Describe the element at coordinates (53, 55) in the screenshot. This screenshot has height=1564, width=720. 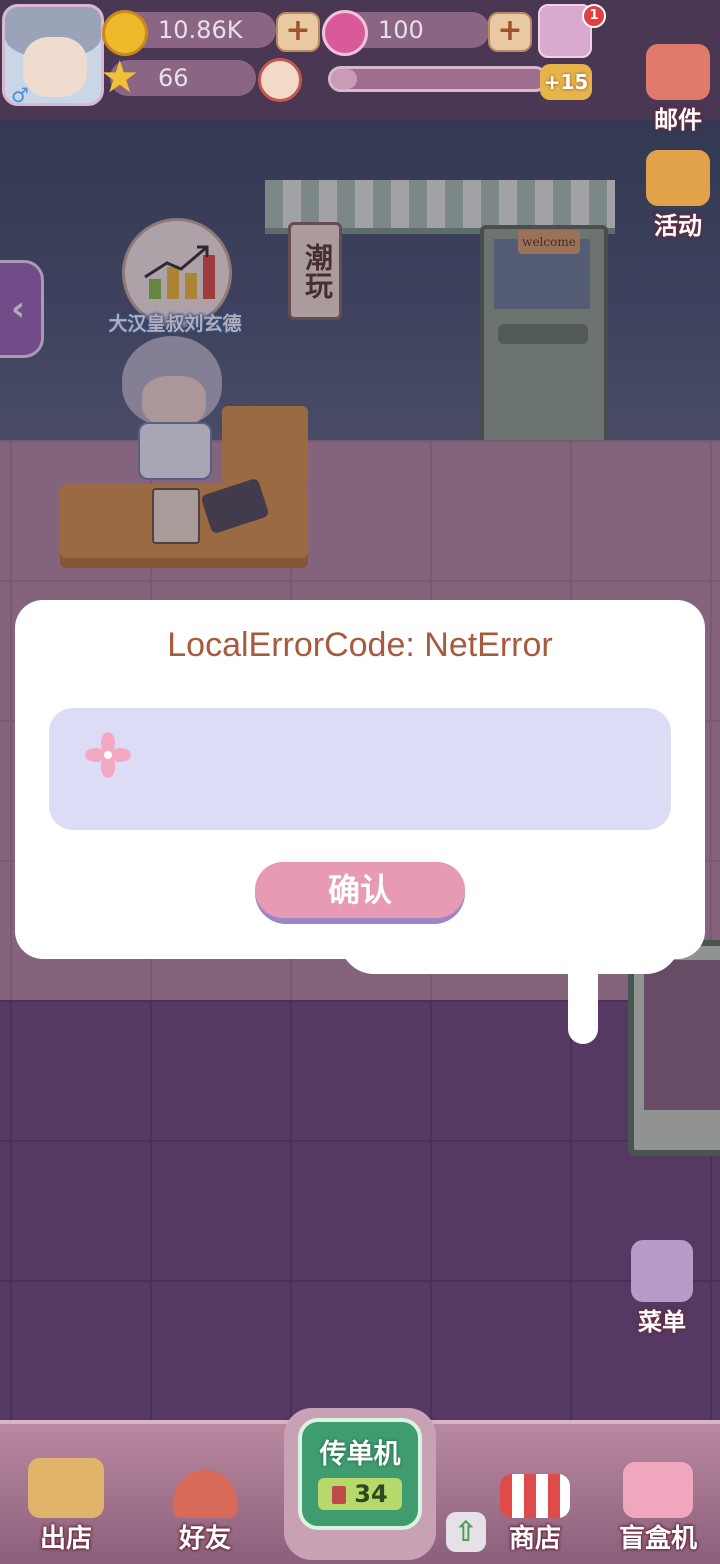
I see `player-avatar: ♂` at that location.